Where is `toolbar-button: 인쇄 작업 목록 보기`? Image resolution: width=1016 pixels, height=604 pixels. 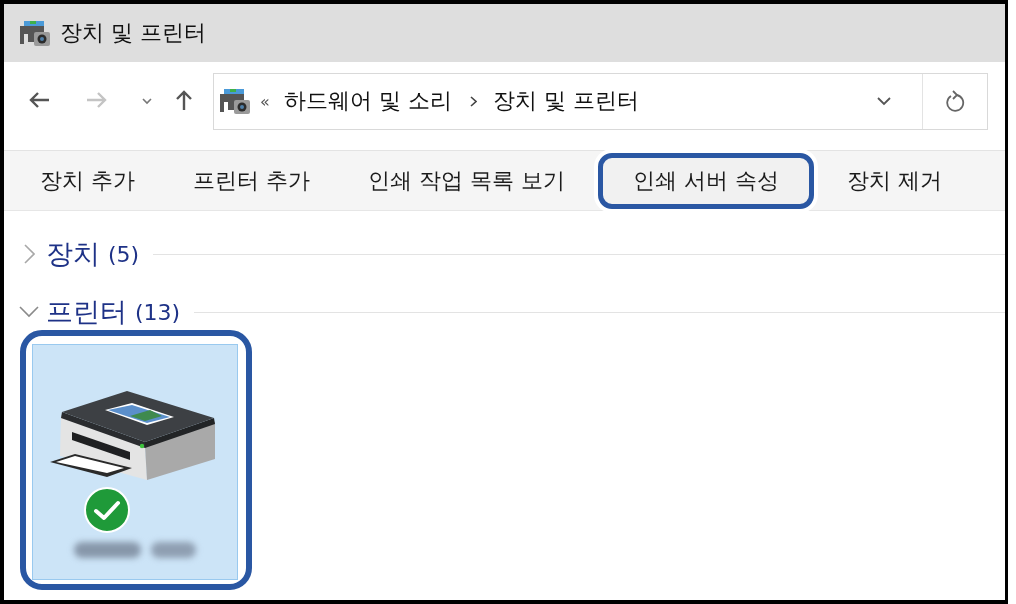 toolbar-button: 인쇄 작업 목록 보기 is located at coordinates (466, 180).